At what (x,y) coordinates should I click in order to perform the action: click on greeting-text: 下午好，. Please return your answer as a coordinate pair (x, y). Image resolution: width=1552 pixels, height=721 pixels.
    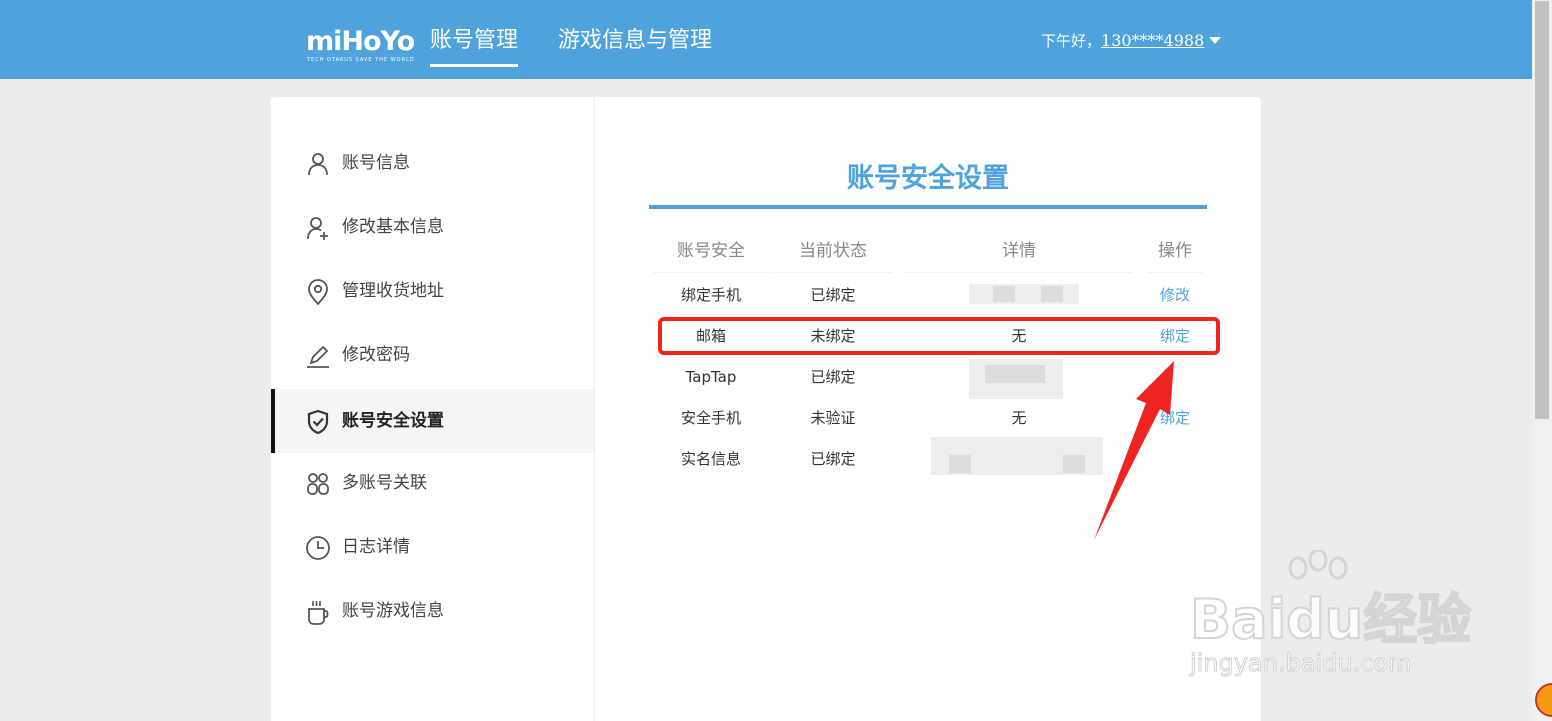
    Looking at the image, I should click on (1071, 41).